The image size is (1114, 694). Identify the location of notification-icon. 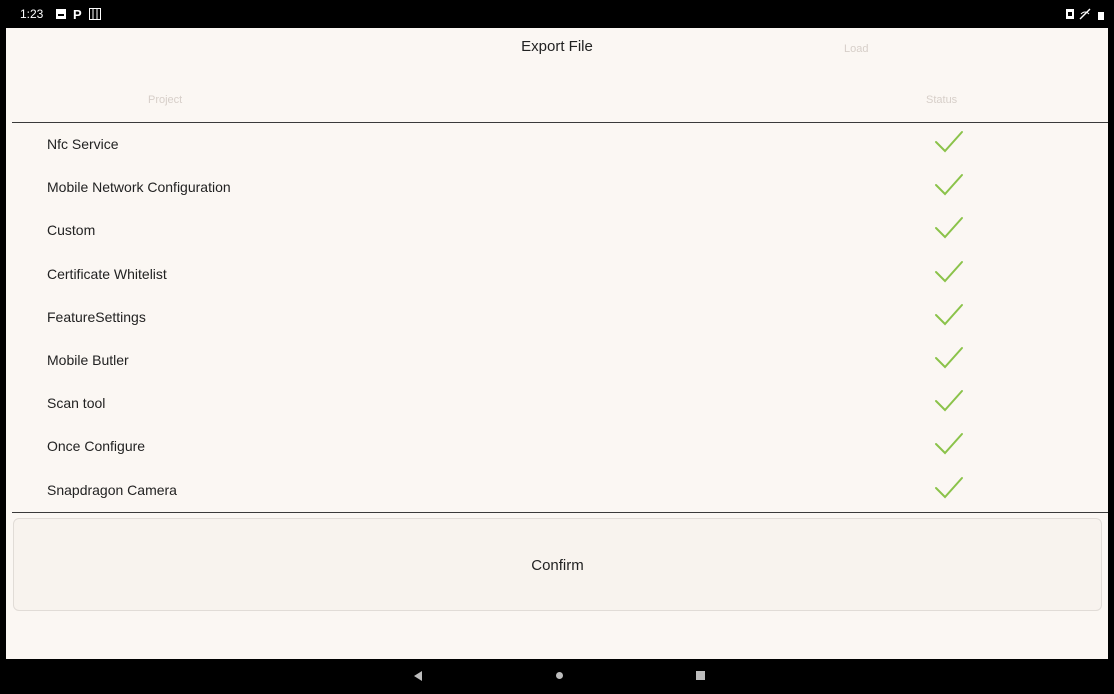
(61, 14).